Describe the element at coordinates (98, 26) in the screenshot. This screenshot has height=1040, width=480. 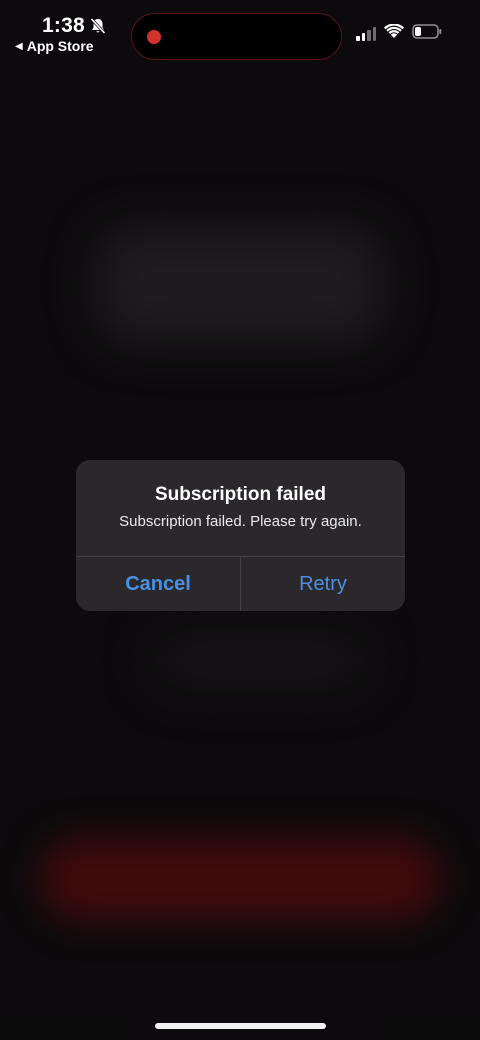
I see `bell-slash-icon` at that location.